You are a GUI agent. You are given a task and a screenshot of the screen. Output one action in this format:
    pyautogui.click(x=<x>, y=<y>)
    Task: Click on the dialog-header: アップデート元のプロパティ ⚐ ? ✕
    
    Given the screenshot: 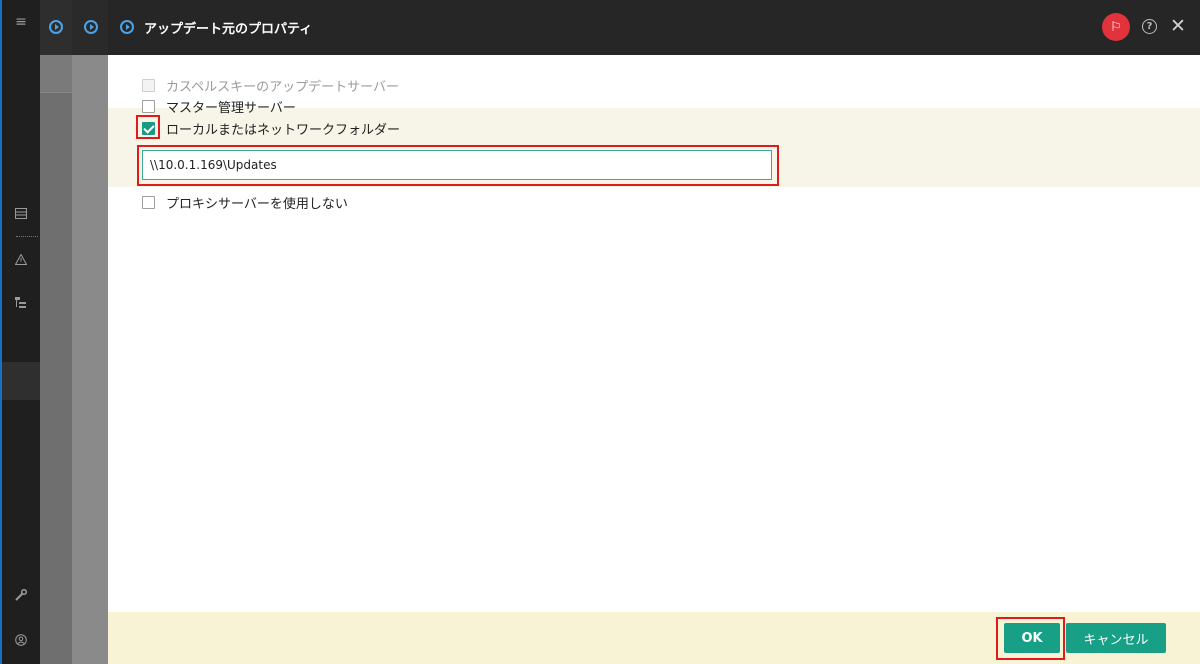 What is the action you would take?
    pyautogui.click(x=654, y=27)
    